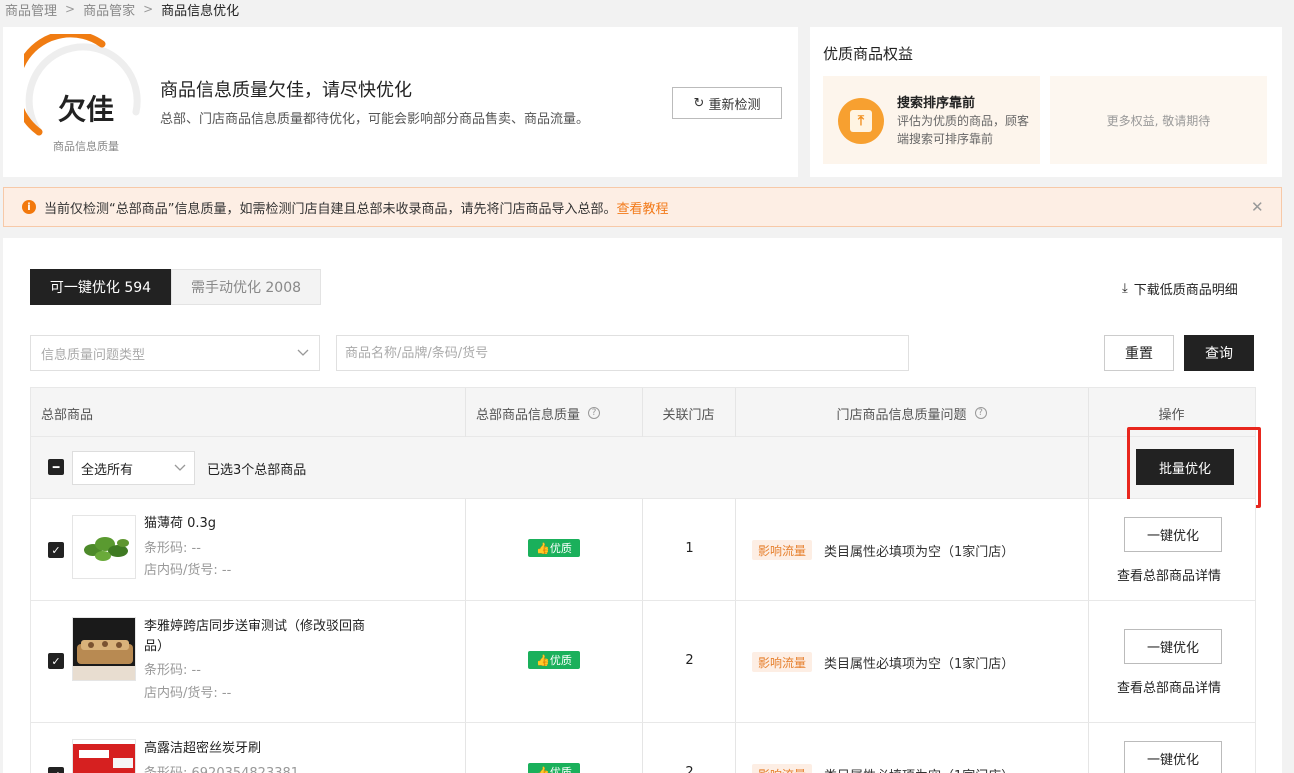 The image size is (1294, 773). What do you see at coordinates (31, 9) in the screenshot?
I see `breadcrumb-item: 商品管理` at bounding box center [31, 9].